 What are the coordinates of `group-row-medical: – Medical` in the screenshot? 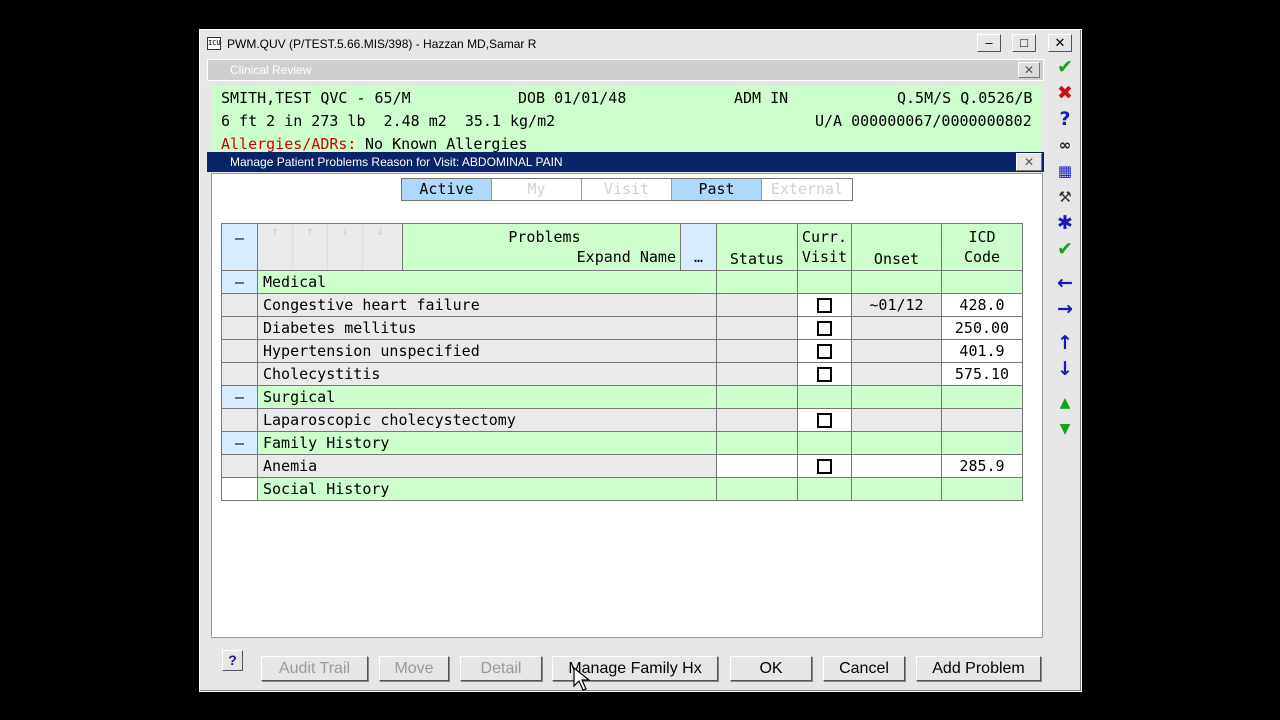 It's located at (622, 282).